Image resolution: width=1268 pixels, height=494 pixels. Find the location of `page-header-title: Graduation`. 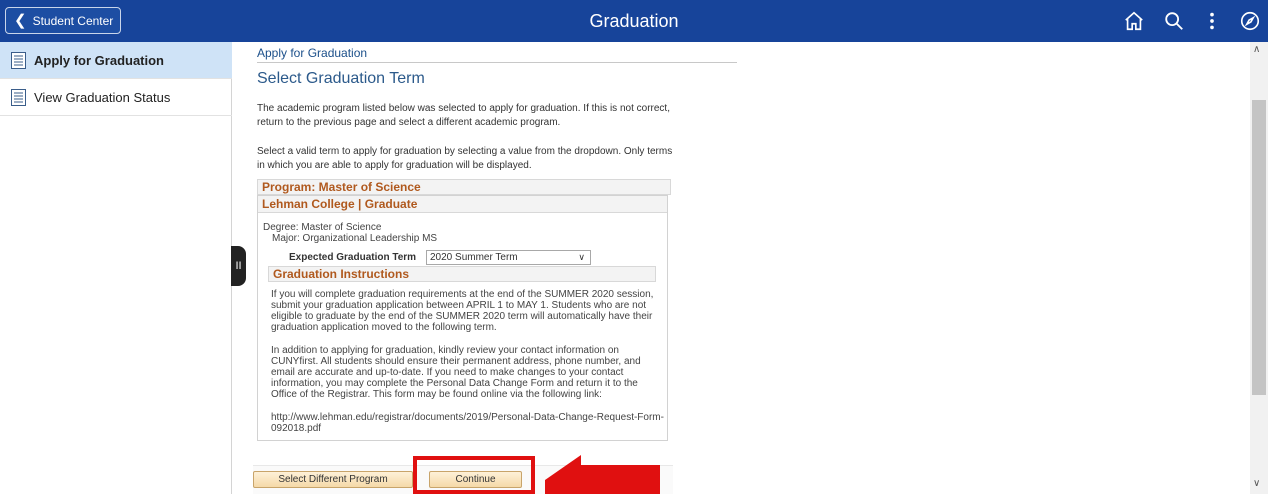

page-header-title: Graduation is located at coordinates (634, 21).